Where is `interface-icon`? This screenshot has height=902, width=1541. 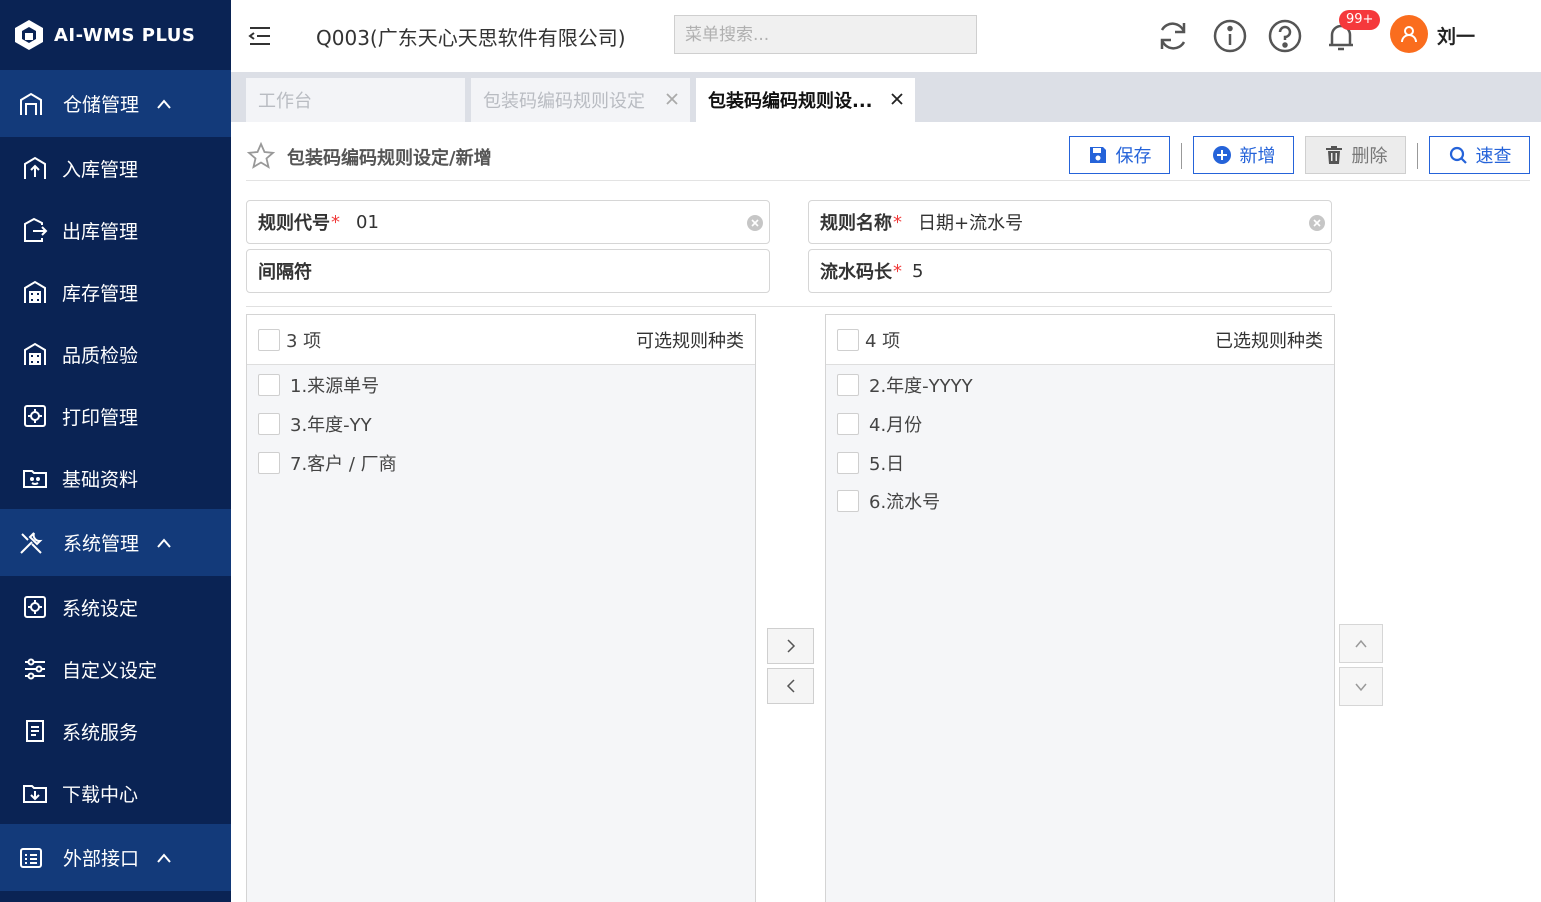
interface-icon is located at coordinates (31, 857).